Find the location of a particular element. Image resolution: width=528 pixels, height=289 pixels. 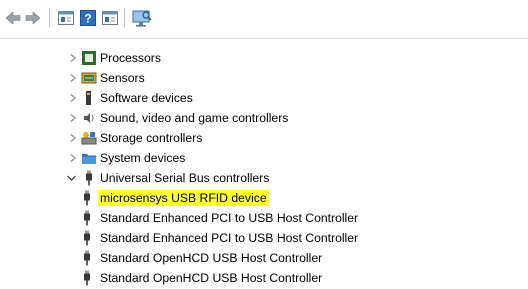

speaker-icon is located at coordinates (89, 118).